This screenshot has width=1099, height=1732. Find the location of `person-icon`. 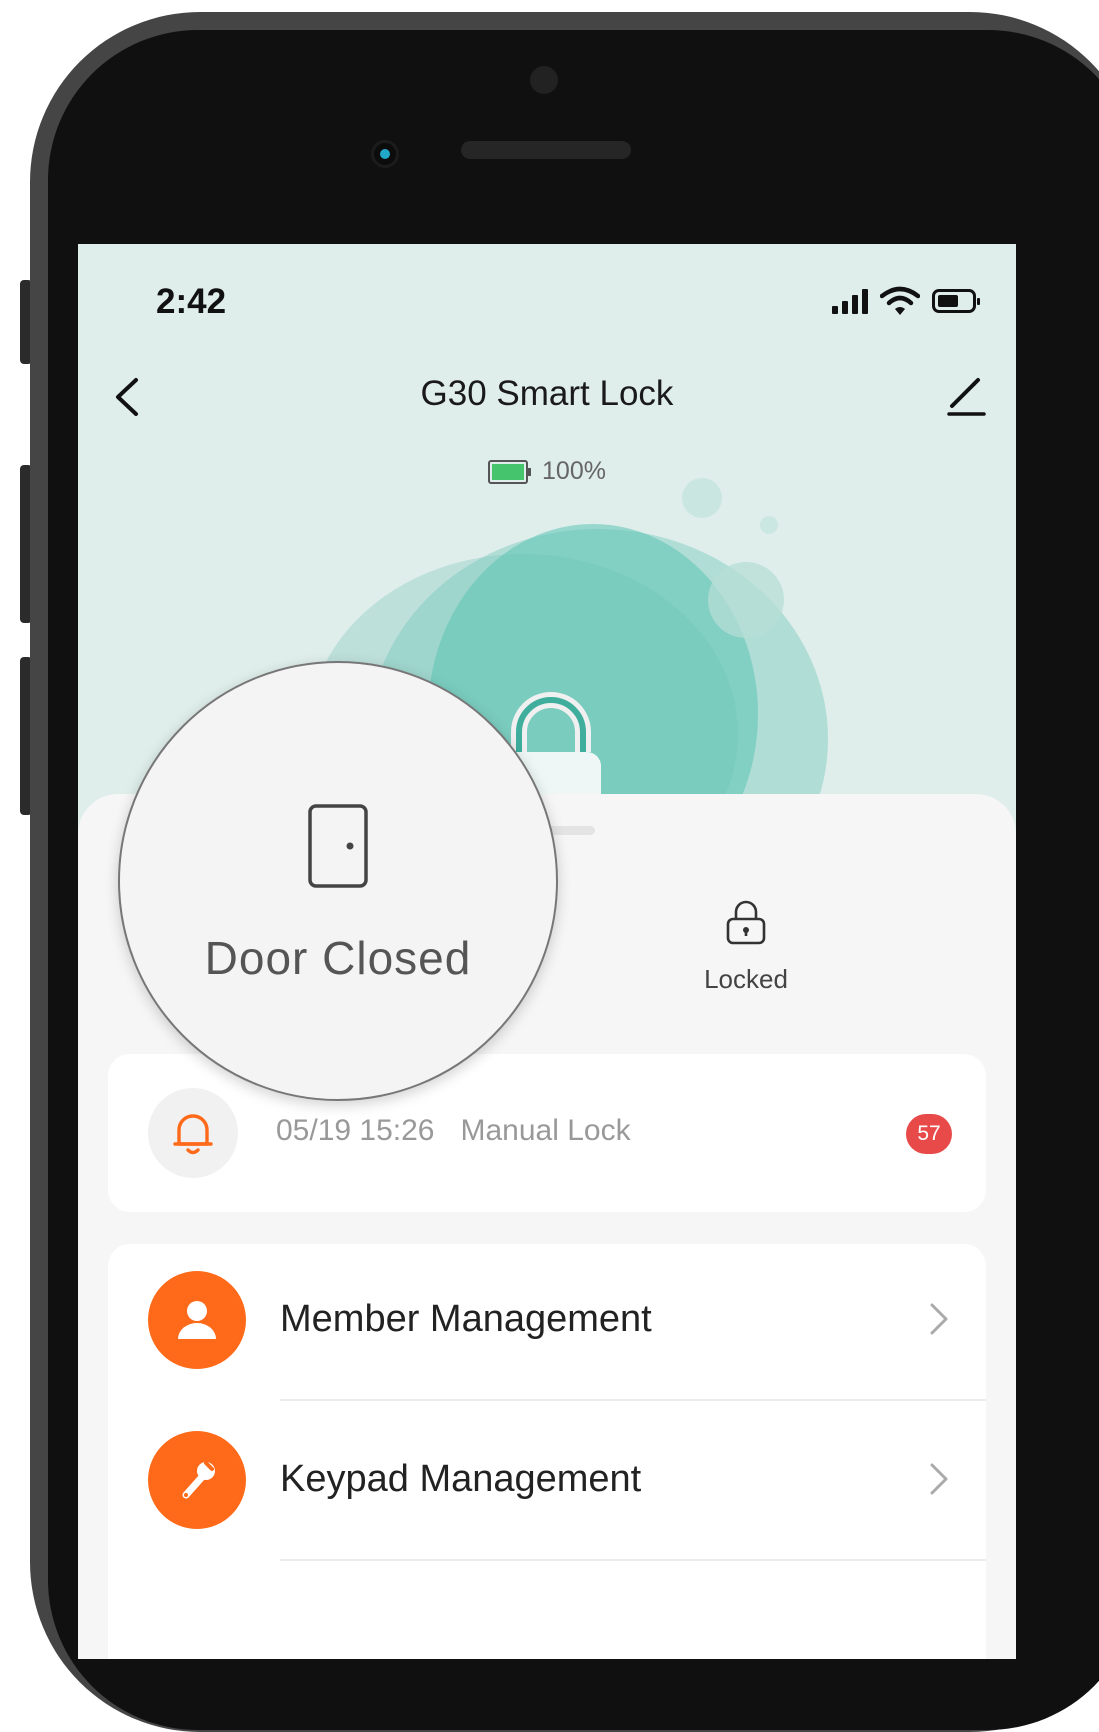

person-icon is located at coordinates (197, 1320).